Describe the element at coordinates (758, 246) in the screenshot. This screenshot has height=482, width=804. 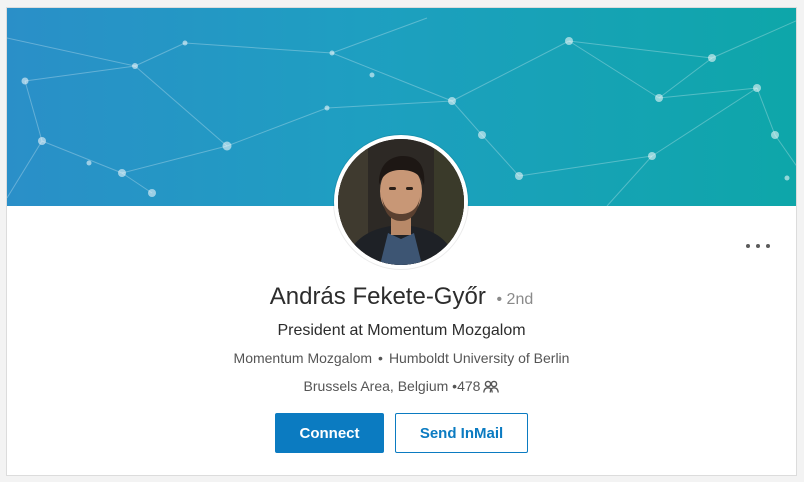
I see `more-options-icon` at that location.